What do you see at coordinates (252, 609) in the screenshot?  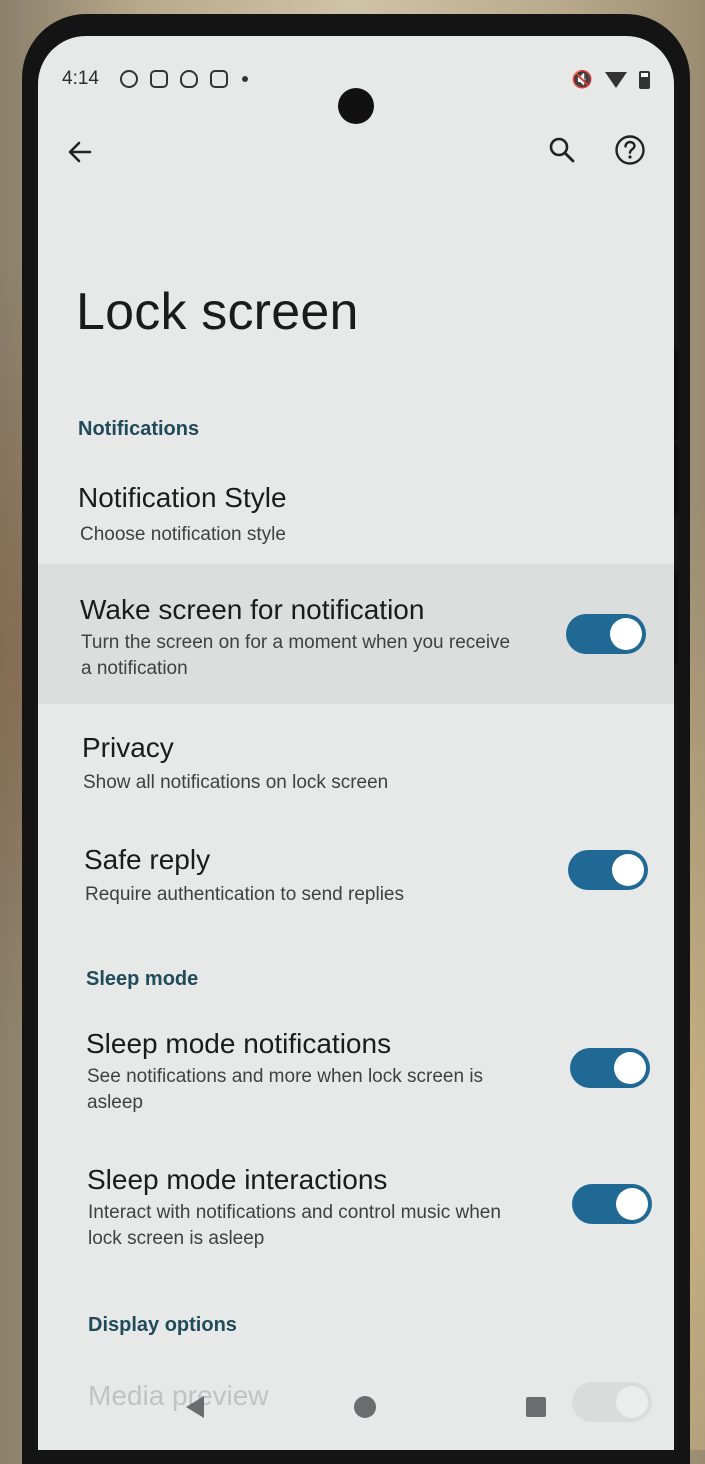 I see `item-title: Wake screen for notification` at bounding box center [252, 609].